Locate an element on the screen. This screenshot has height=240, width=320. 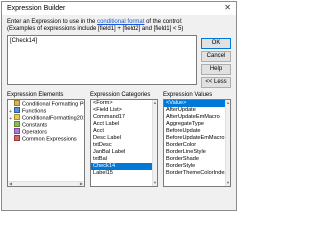
value-item: BorderShade is located at coordinates (197, 159).